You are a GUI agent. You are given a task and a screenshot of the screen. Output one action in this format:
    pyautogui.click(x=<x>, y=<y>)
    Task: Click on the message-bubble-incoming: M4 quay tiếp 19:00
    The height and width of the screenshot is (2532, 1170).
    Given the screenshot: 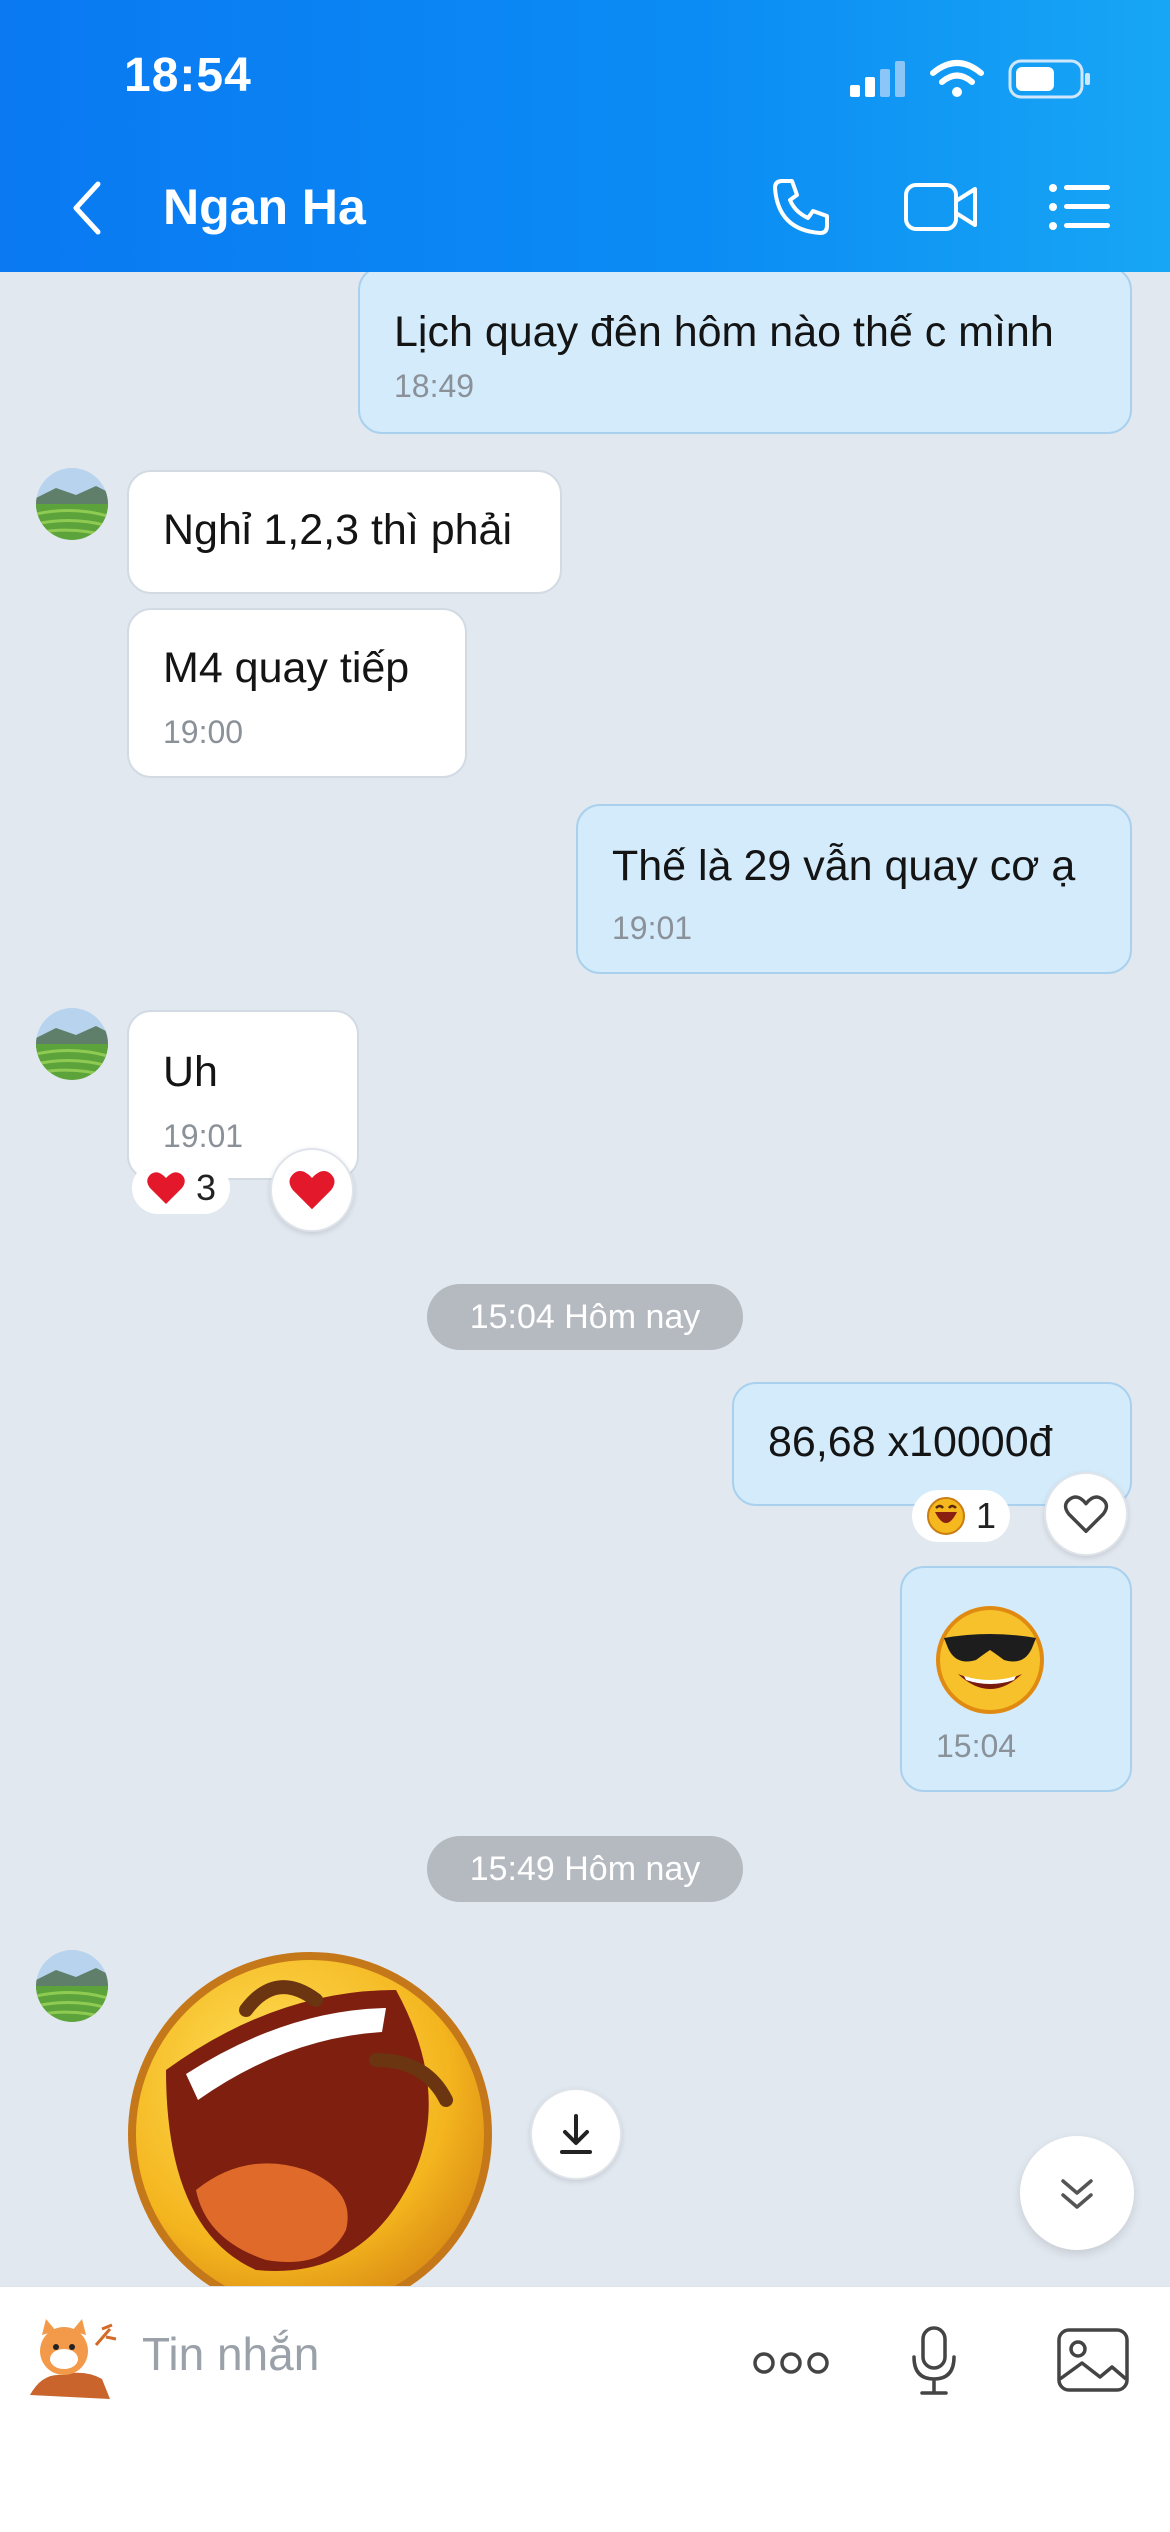 What is the action you would take?
    pyautogui.click(x=297, y=693)
    